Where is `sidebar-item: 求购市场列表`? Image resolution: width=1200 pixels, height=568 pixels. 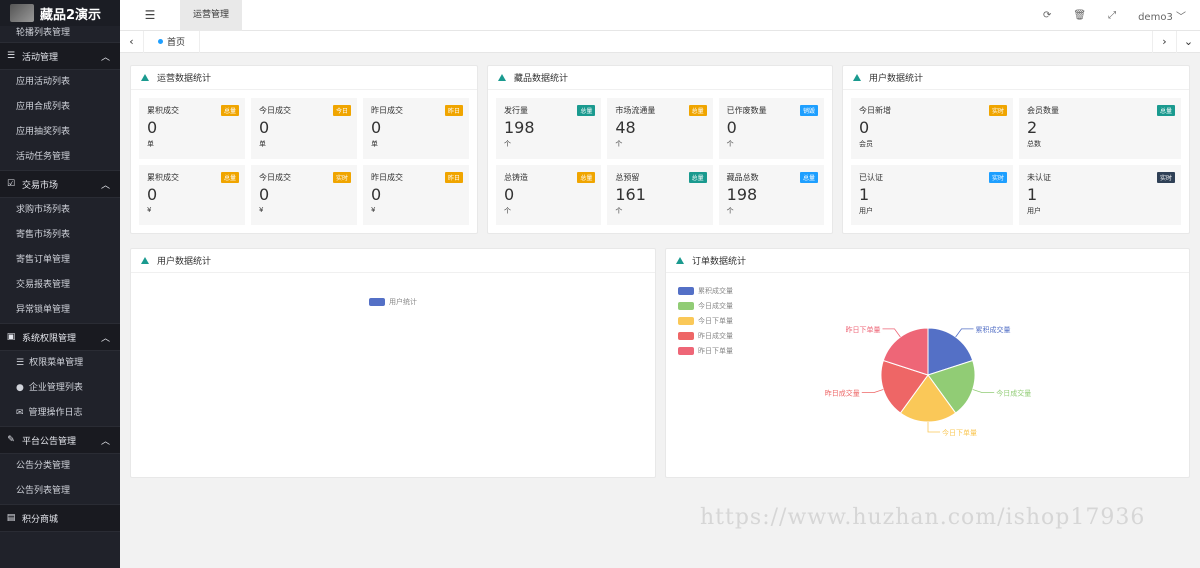
sidebar-item: 求购市场列表 is located at coordinates (60, 210).